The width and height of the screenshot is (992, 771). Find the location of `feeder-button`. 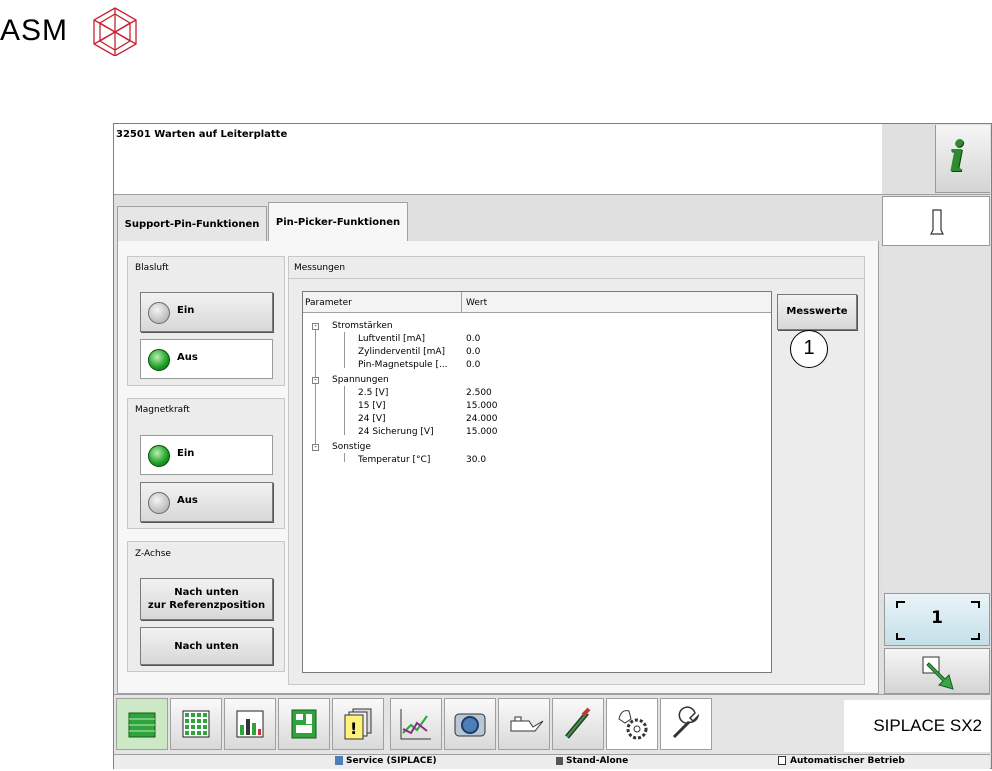

feeder-button is located at coordinates (142, 724).